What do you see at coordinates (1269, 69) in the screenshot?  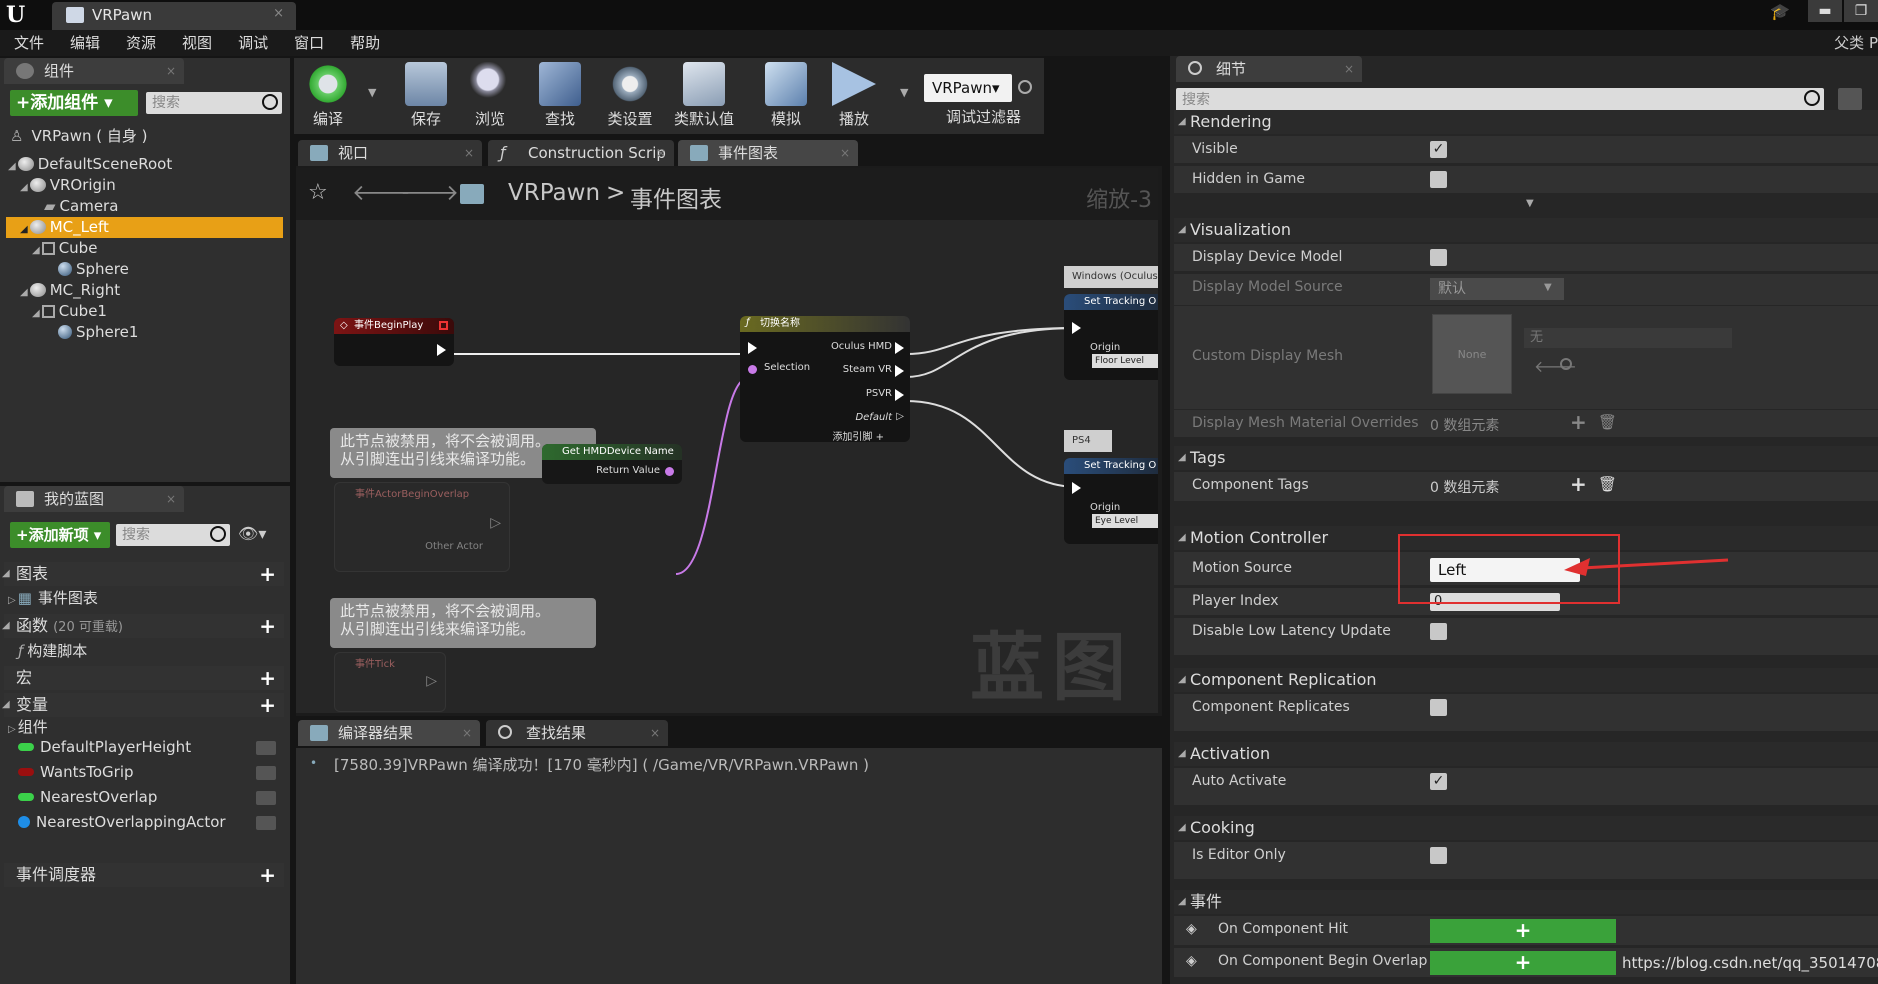 I see `details-tab: 细节 ×` at bounding box center [1269, 69].